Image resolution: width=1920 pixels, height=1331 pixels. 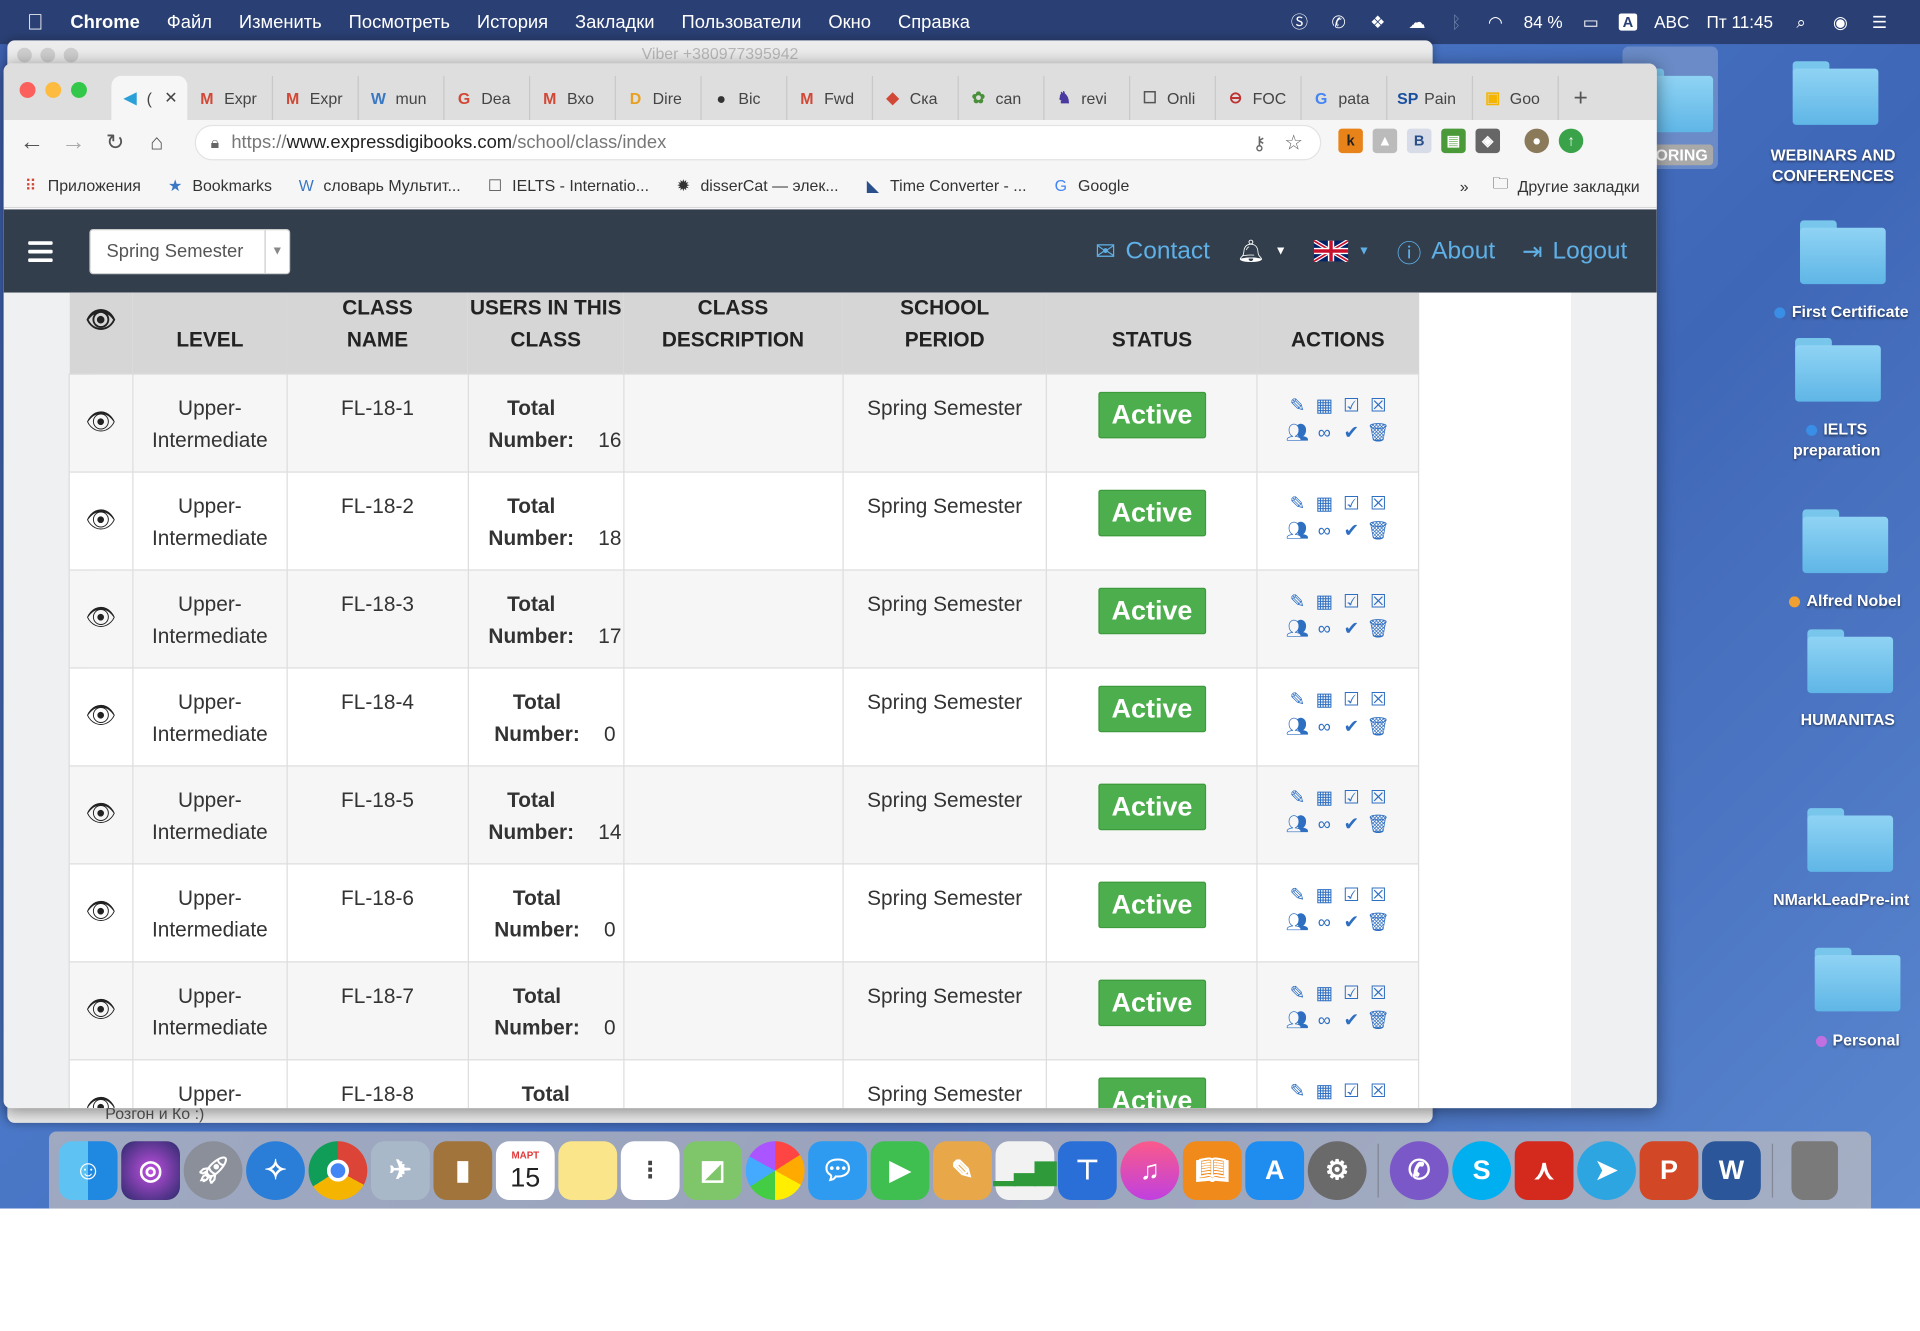 What do you see at coordinates (713, 1170) in the screenshot?
I see `maps-icon: ◩` at bounding box center [713, 1170].